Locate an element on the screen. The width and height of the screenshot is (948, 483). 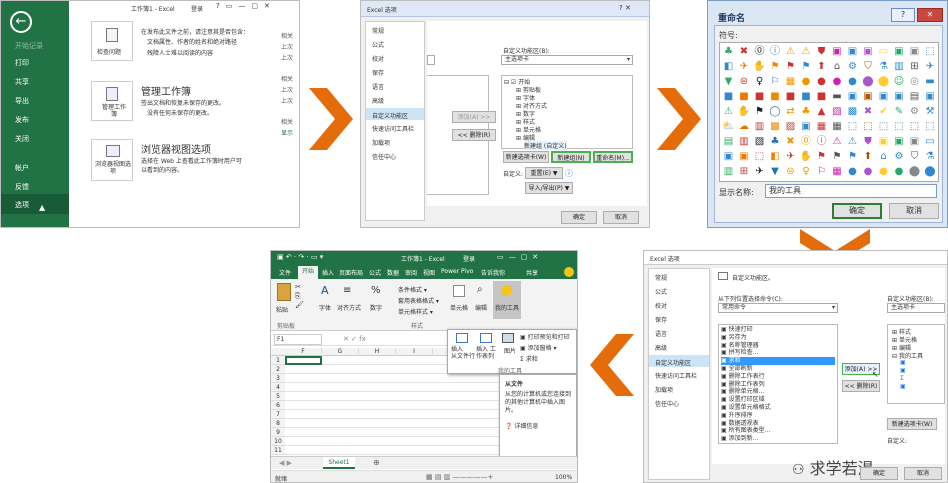
tab-data: 数据 is located at coordinates (393, 272).